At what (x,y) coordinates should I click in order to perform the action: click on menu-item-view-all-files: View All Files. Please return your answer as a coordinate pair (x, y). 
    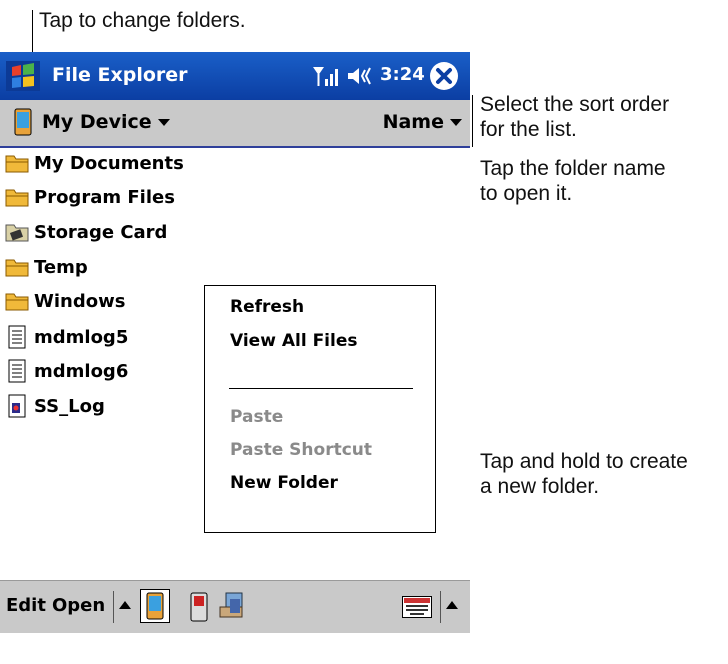
    Looking at the image, I should click on (293, 341).